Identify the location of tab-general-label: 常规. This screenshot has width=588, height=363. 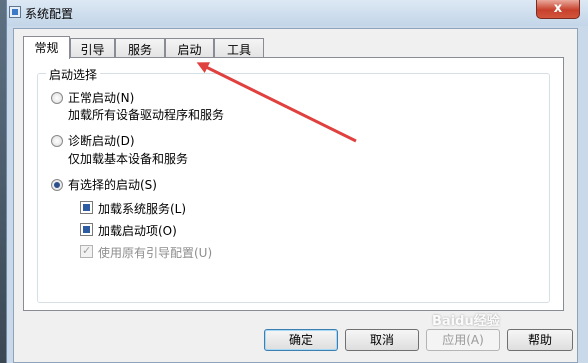
(46, 48).